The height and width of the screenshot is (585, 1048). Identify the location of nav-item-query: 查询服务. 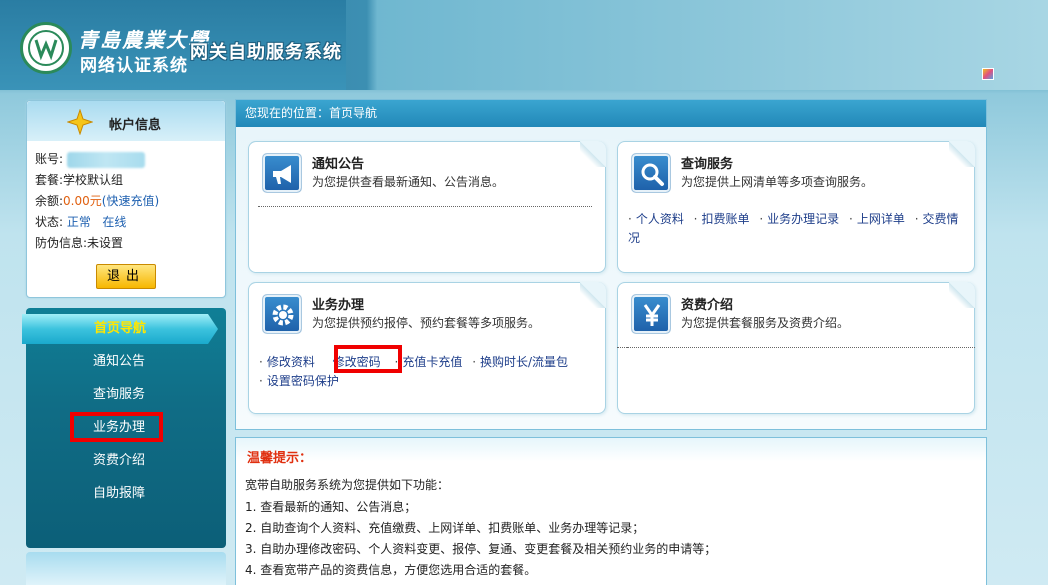
(119, 395).